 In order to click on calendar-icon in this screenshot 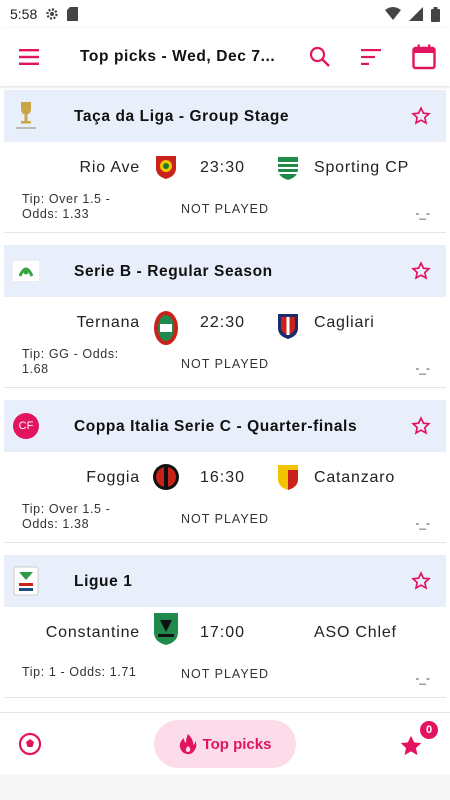, I will do `click(424, 57)`.